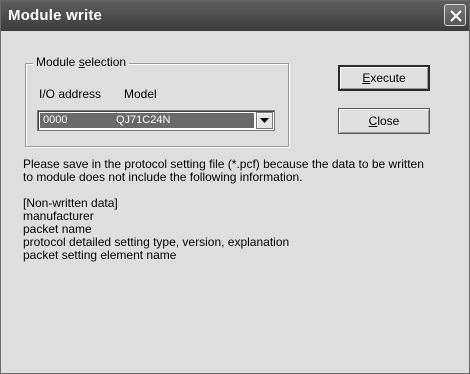 This screenshot has height=374, width=470. I want to click on module-select-dropdown: 0000 QJ71C24N, so click(156, 120).